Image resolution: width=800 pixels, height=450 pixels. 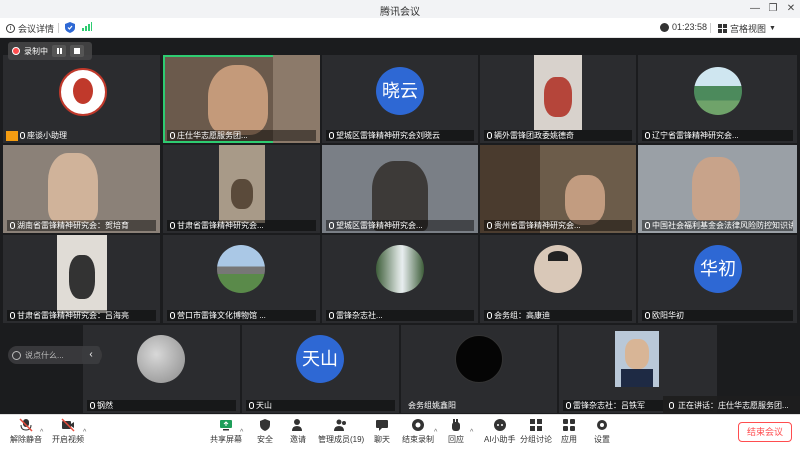 I want to click on participant-tile: 甘肃省雷锋精神研究会：吕海亮, so click(x=81, y=279).